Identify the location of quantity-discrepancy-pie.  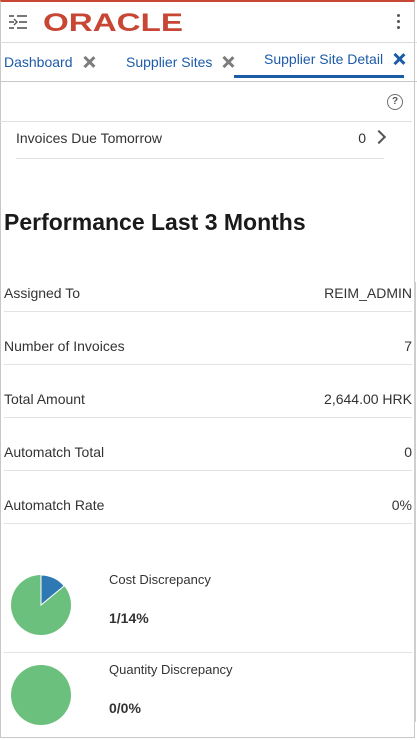
(41, 695).